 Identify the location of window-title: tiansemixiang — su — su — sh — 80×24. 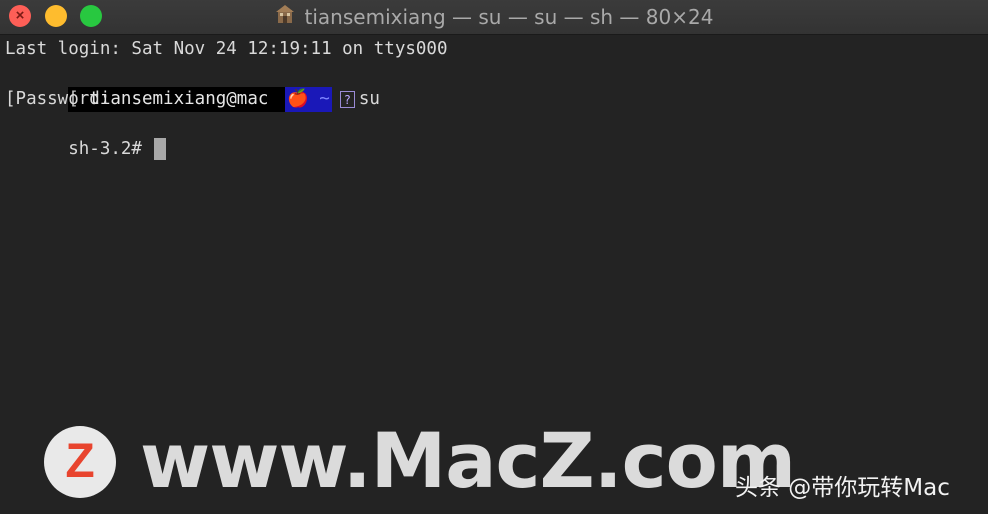
(509, 17).